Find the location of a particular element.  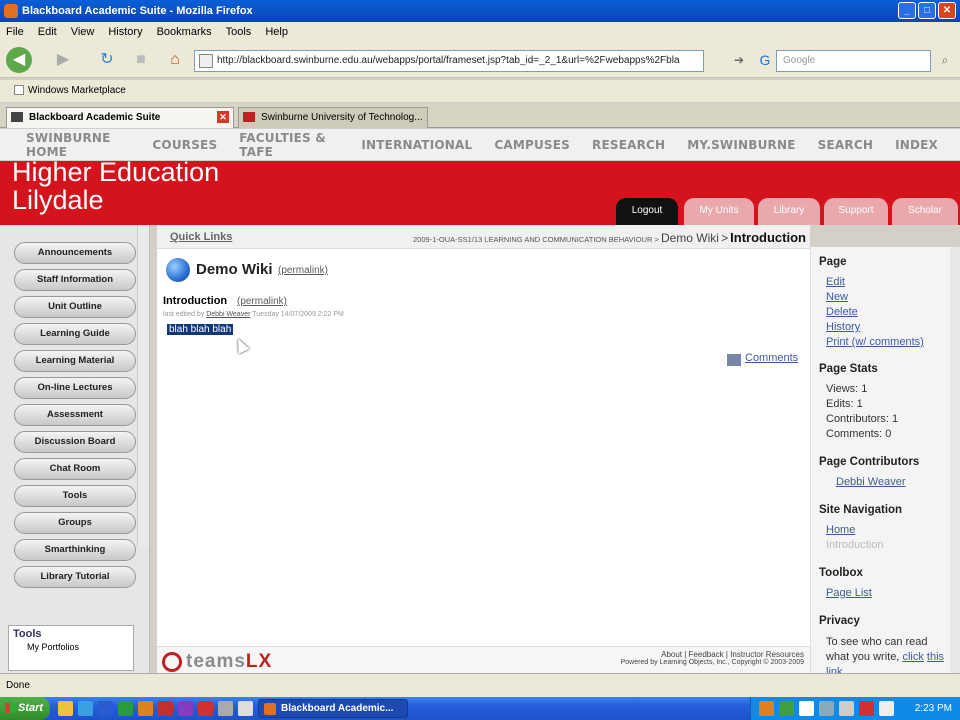

menu-bookmarks: Bookmarks is located at coordinates (184, 32).